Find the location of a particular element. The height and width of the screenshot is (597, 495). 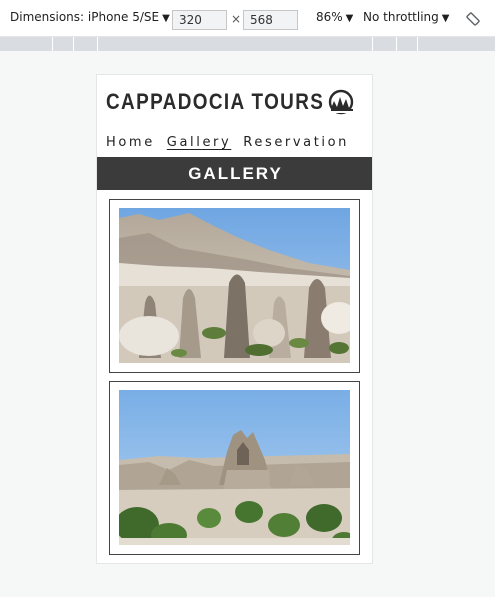

zoom-select: 86% ▼ is located at coordinates (334, 17).